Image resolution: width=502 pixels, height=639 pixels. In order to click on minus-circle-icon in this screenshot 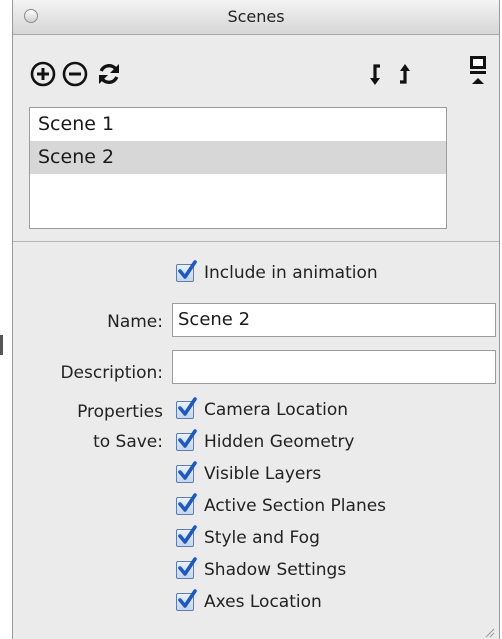, I will do `click(75, 74)`.